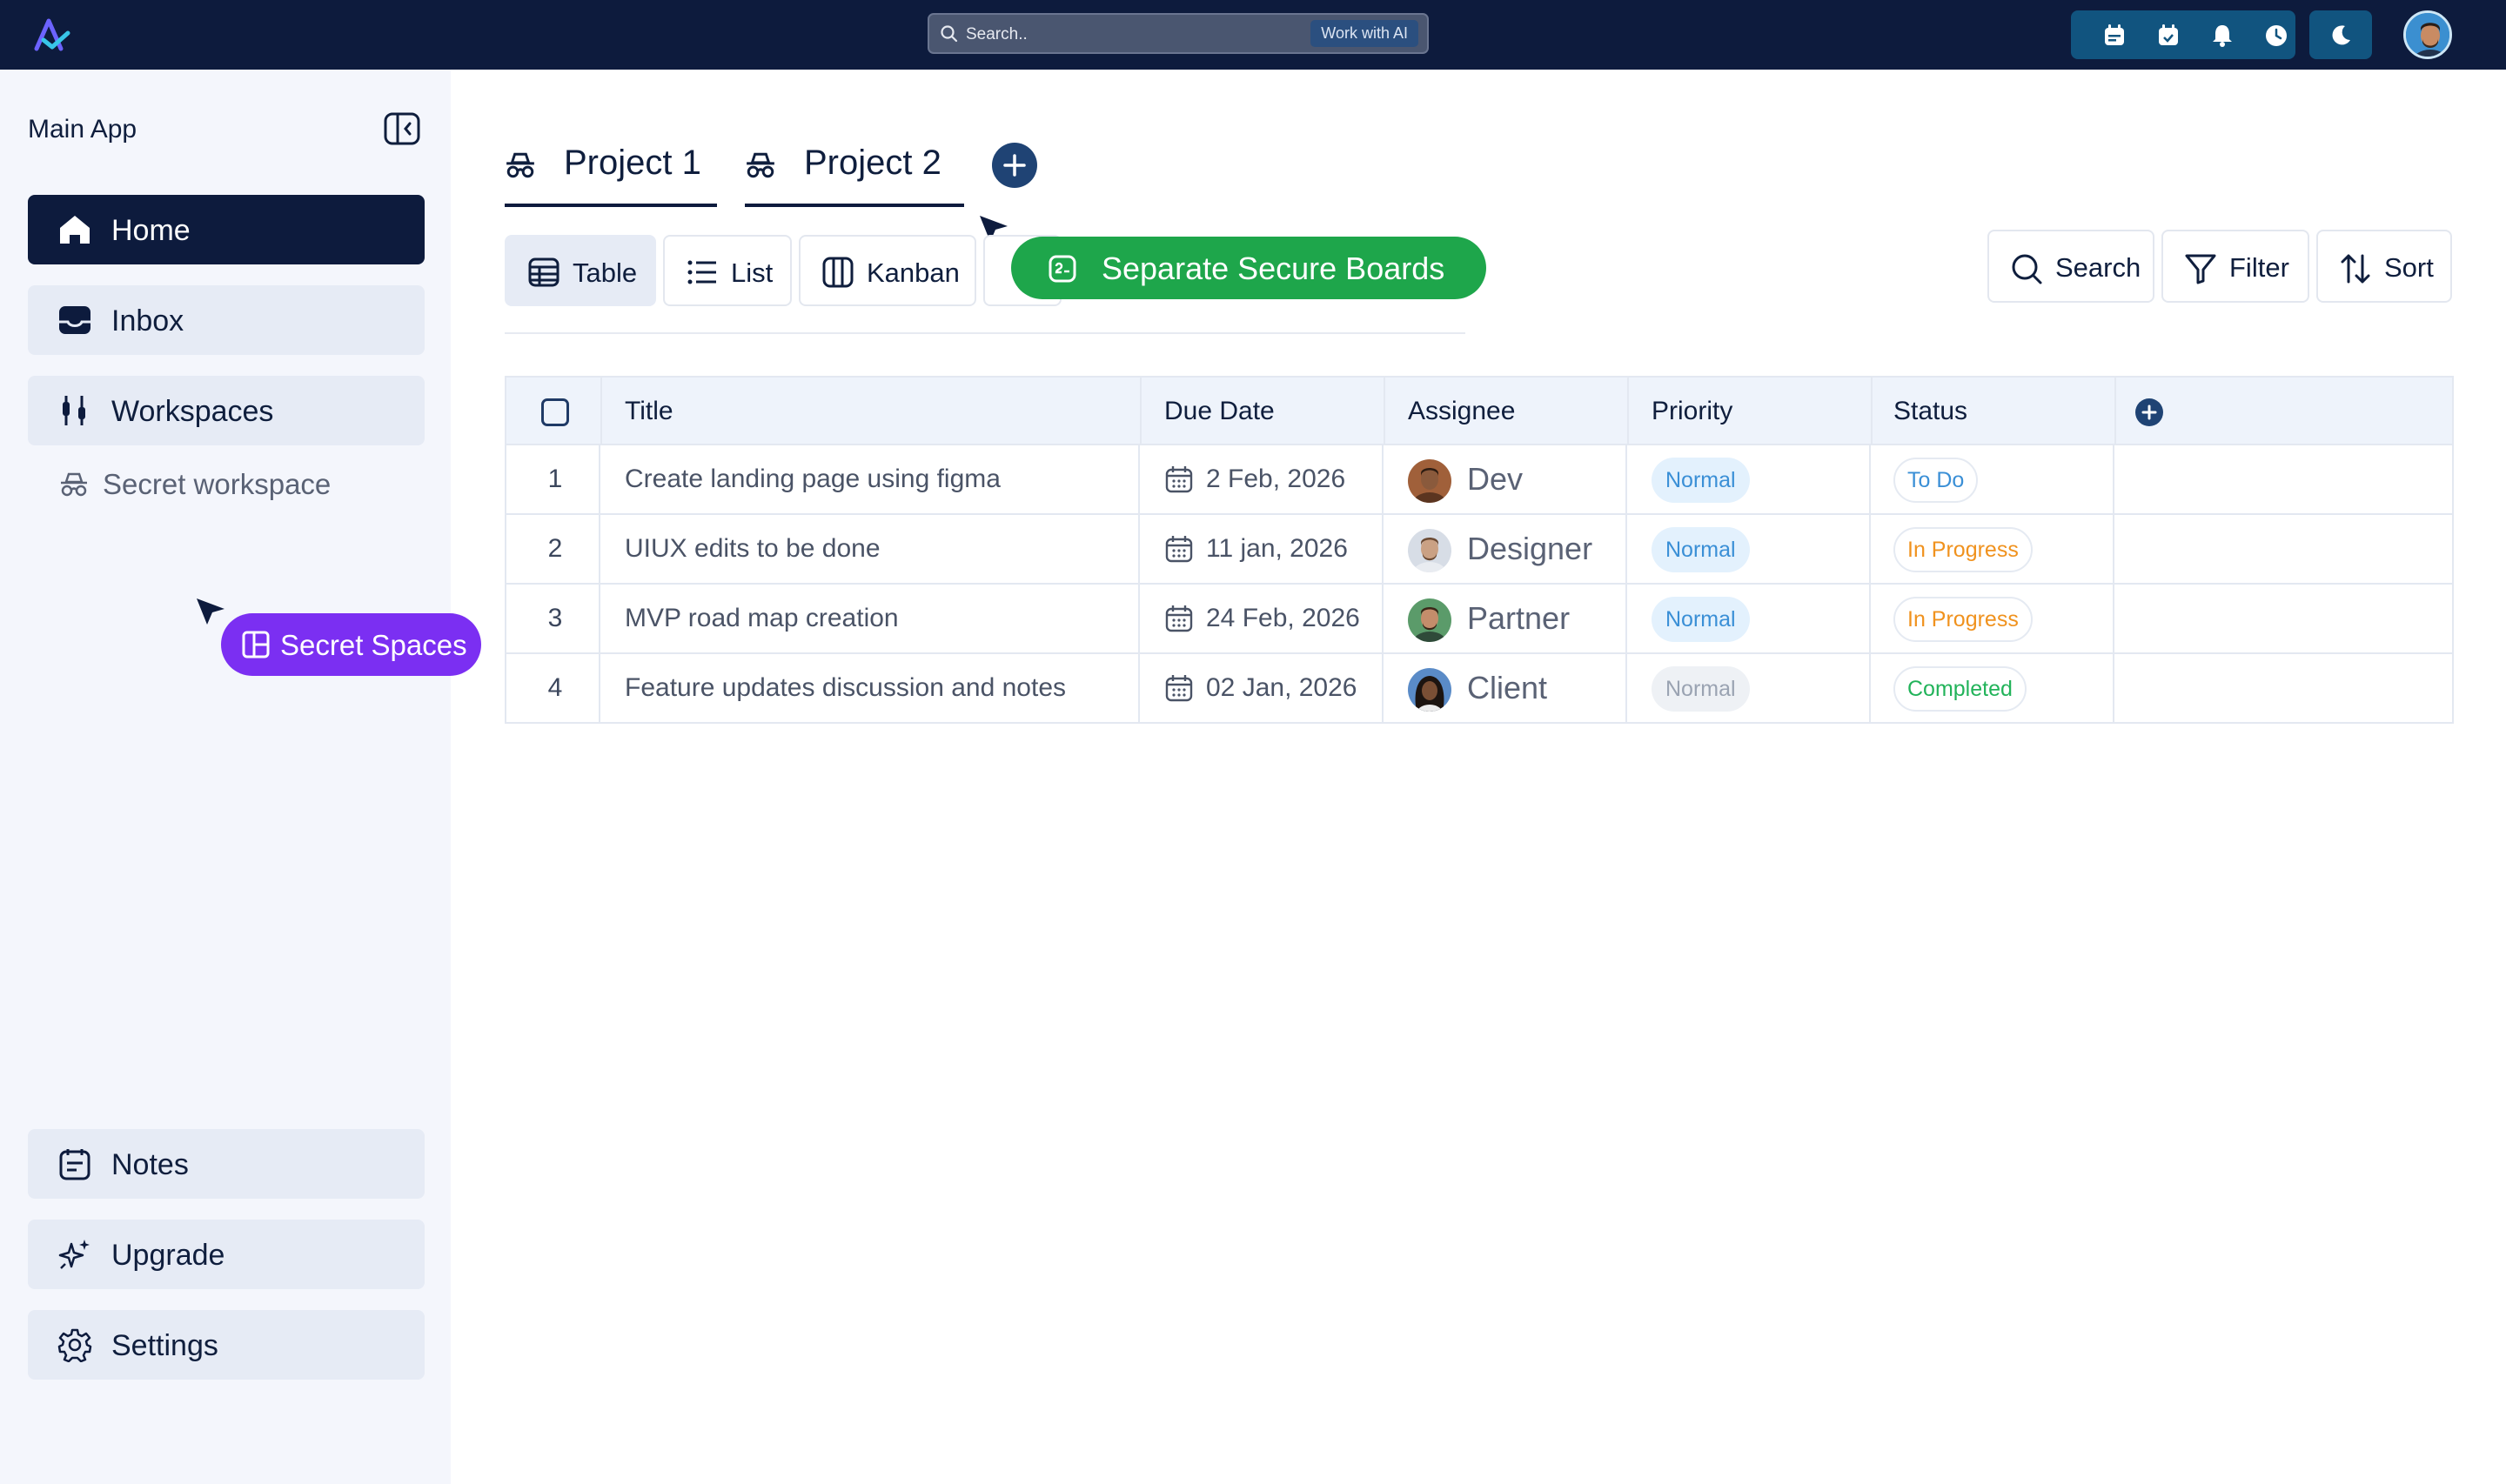  I want to click on table-icon, so click(543, 272).